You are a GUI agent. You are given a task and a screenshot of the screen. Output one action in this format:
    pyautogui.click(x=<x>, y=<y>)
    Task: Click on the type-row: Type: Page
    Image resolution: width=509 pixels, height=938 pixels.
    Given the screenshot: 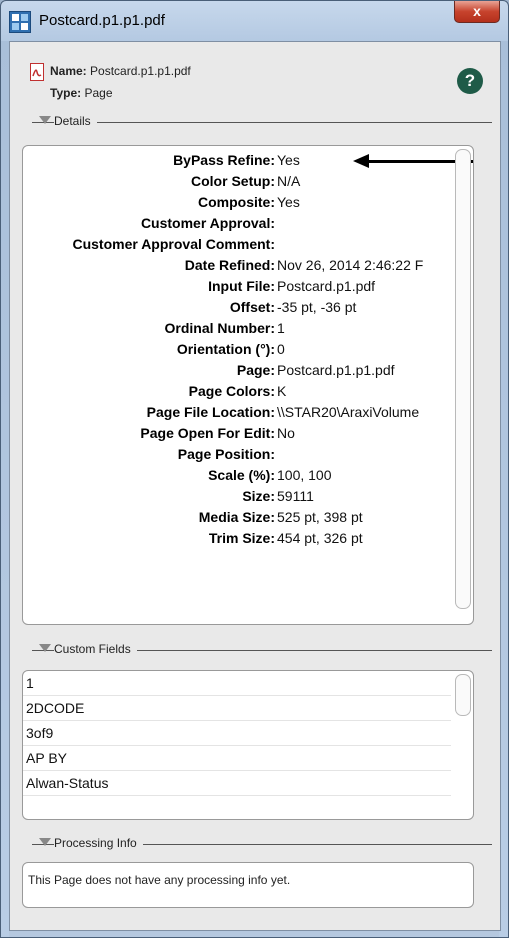 What is the action you would take?
    pyautogui.click(x=81, y=93)
    